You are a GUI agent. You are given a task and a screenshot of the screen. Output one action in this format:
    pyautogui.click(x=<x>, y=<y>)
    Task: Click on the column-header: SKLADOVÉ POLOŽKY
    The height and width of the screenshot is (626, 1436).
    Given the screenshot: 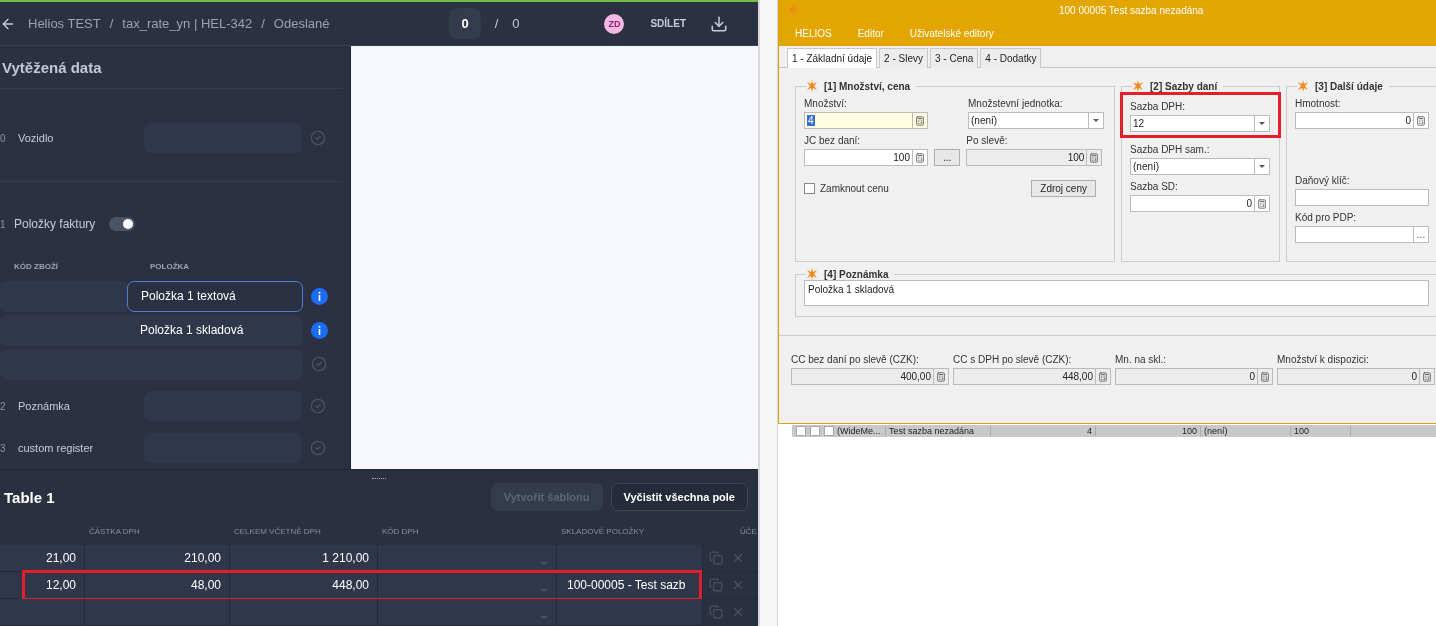 What is the action you would take?
    pyautogui.click(x=603, y=531)
    